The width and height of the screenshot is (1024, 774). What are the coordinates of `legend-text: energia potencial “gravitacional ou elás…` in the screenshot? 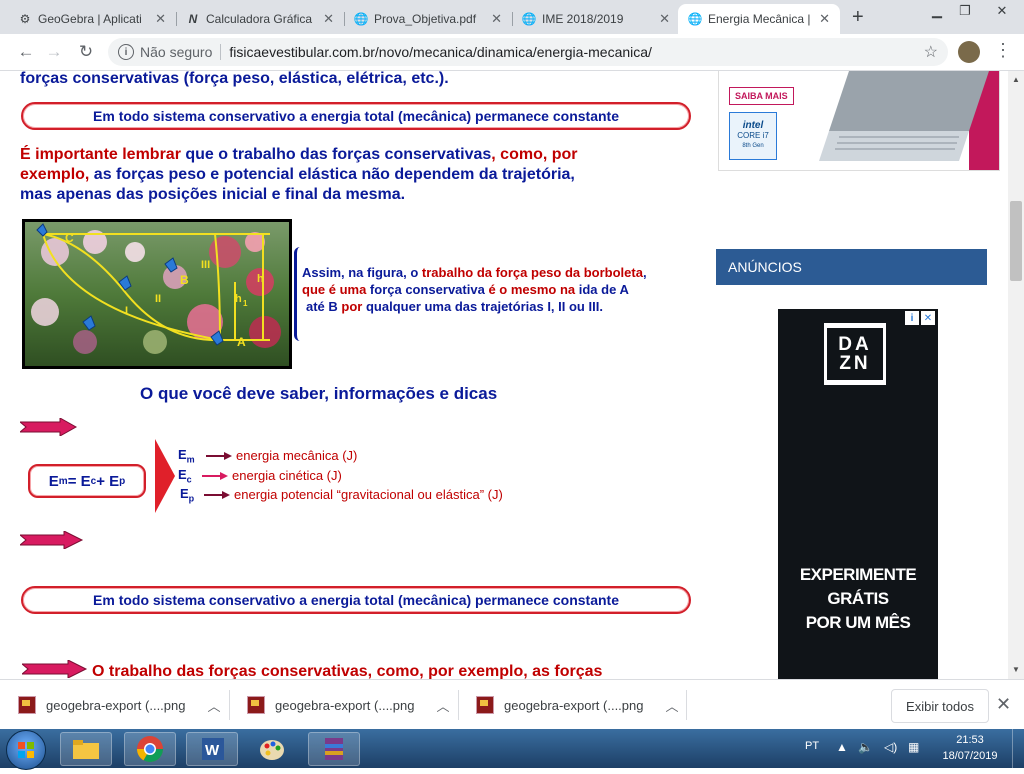 It's located at (368, 495).